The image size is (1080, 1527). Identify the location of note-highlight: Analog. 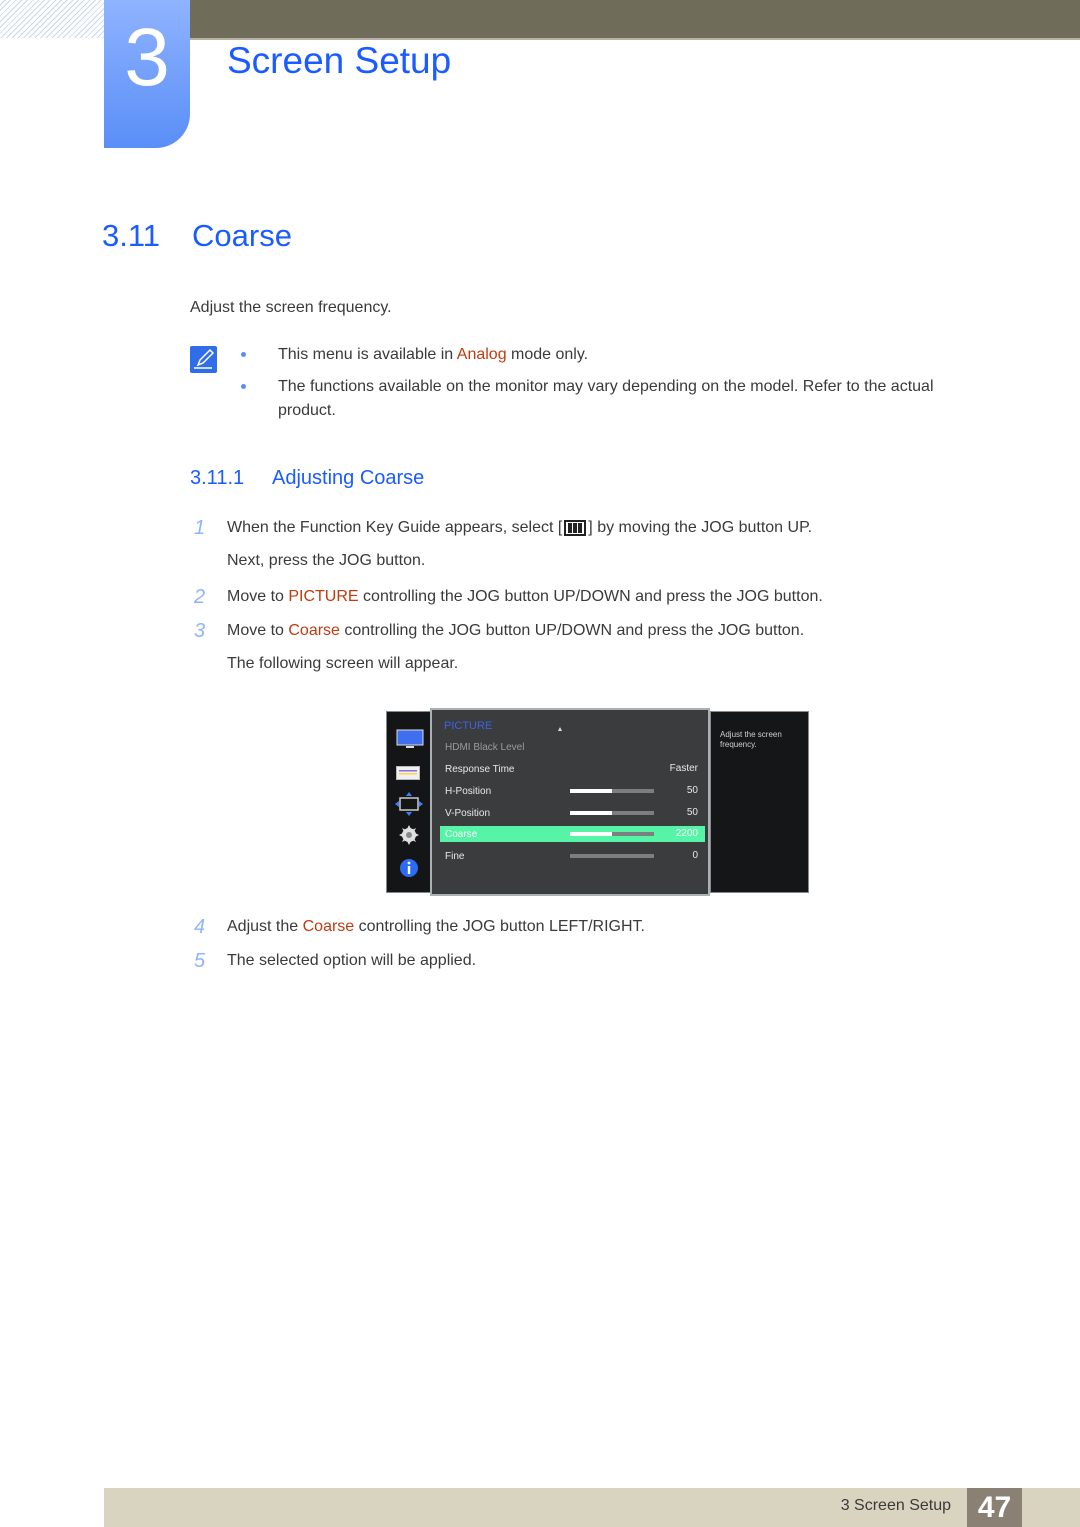
(481, 354).